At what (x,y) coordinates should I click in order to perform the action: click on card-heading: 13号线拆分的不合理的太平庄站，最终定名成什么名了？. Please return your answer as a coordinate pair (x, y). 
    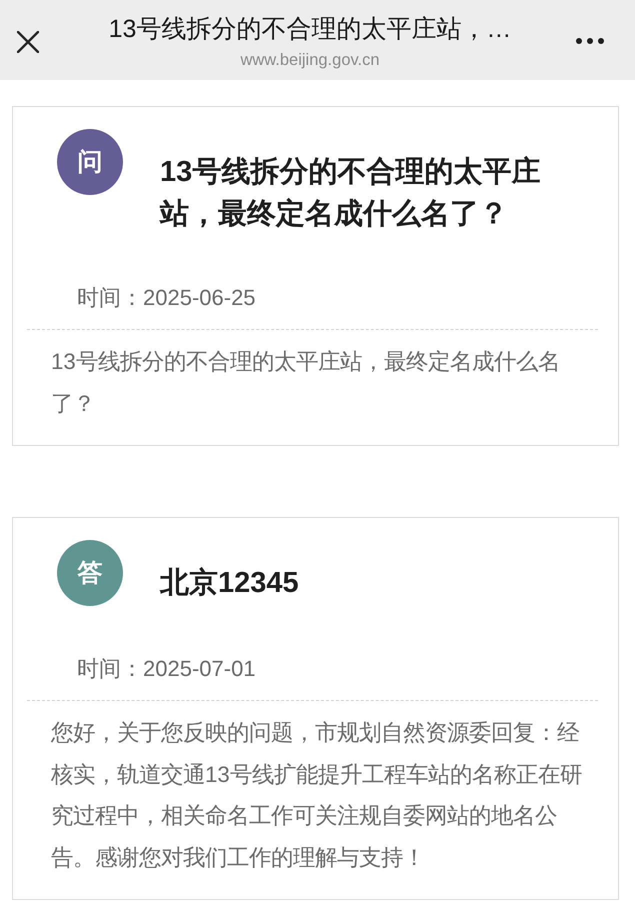
    Looking at the image, I should click on (351, 193).